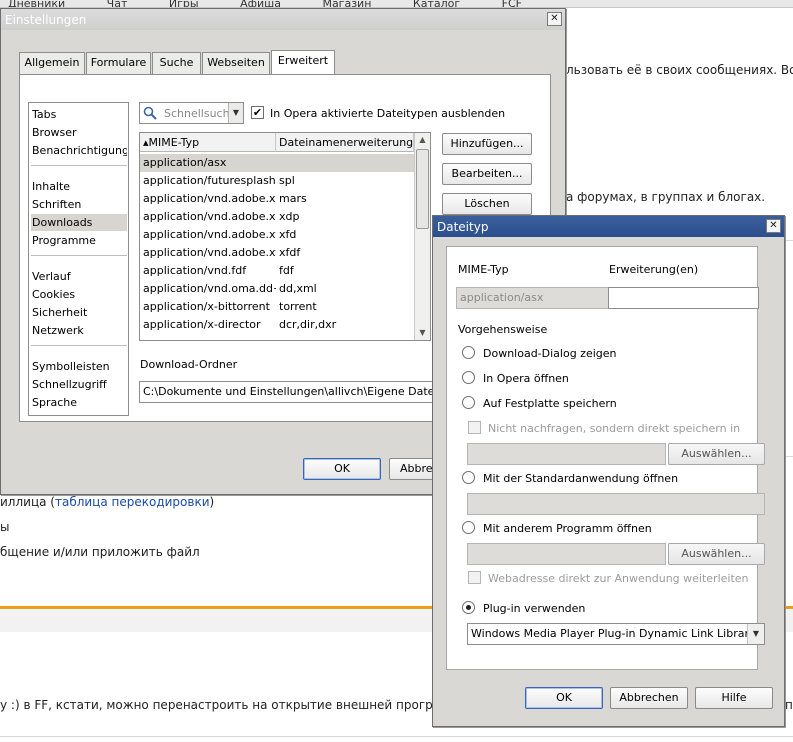 This screenshot has width=793, height=742. What do you see at coordinates (287, 180) in the screenshot?
I see `extension-cell: spl` at bounding box center [287, 180].